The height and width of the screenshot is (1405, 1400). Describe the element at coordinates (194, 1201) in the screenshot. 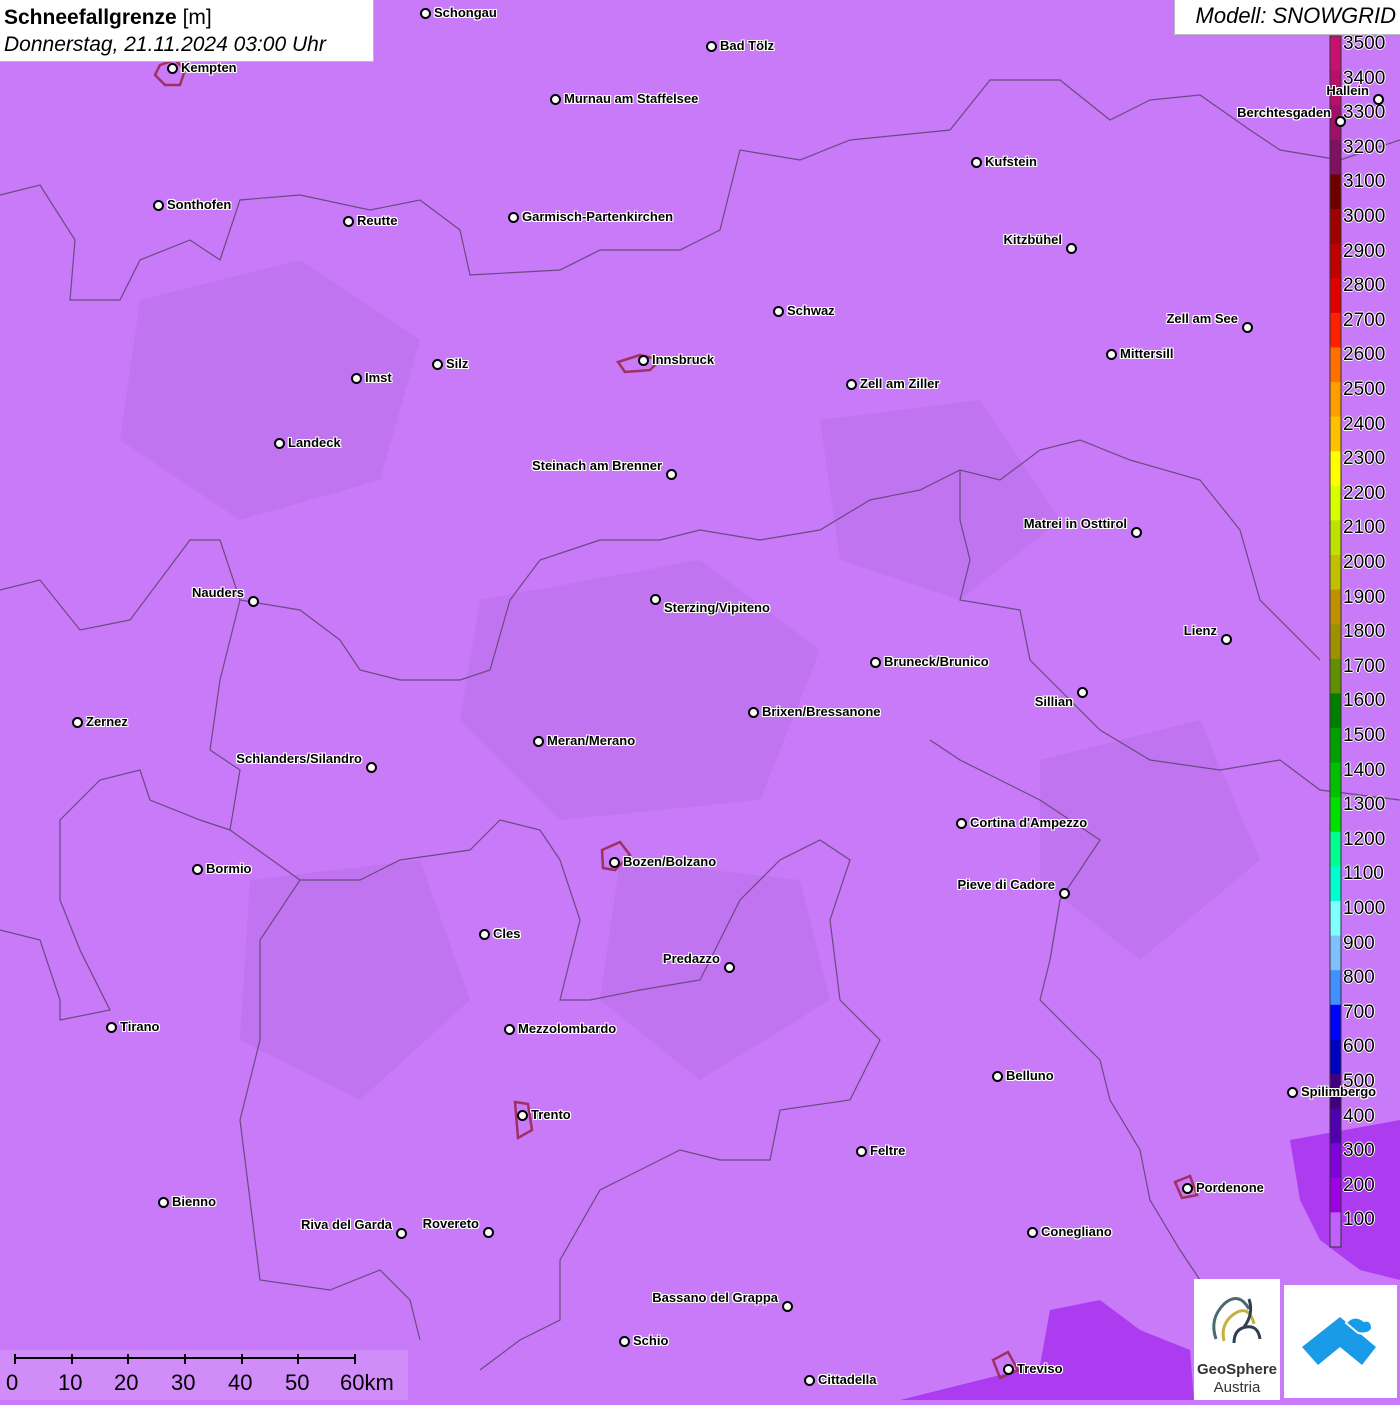

I see `city-label: Bienno` at that location.